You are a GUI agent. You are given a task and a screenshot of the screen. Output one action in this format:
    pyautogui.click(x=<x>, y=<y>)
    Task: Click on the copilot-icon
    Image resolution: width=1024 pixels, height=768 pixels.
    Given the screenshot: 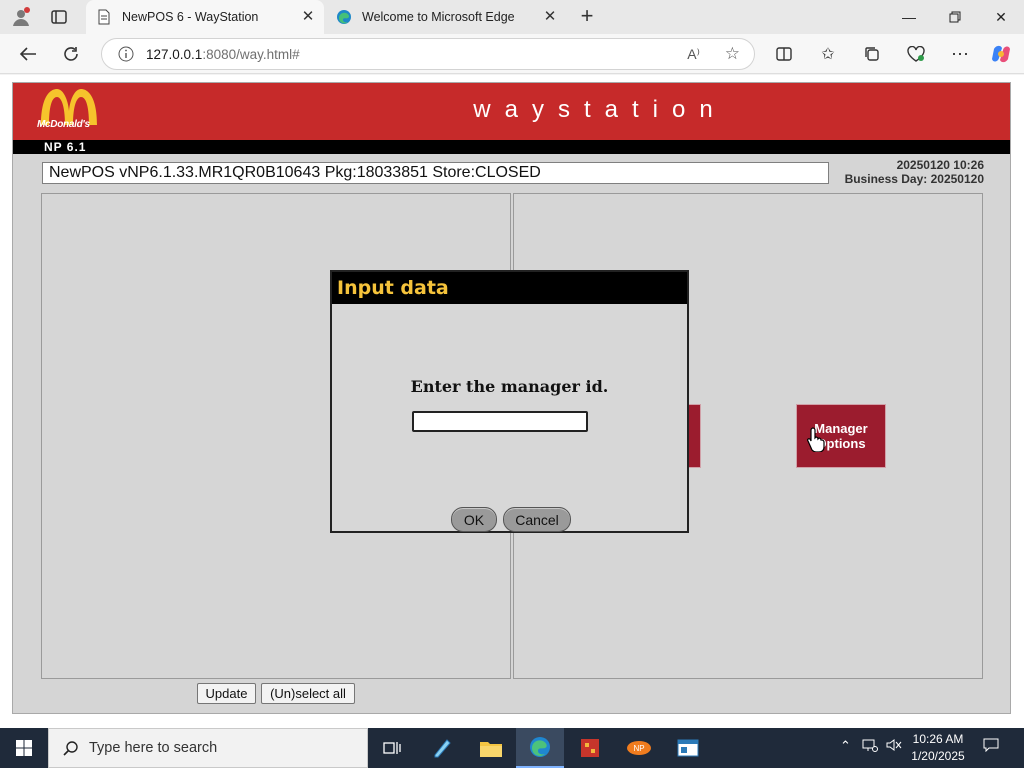 What is the action you would take?
    pyautogui.click(x=1001, y=54)
    